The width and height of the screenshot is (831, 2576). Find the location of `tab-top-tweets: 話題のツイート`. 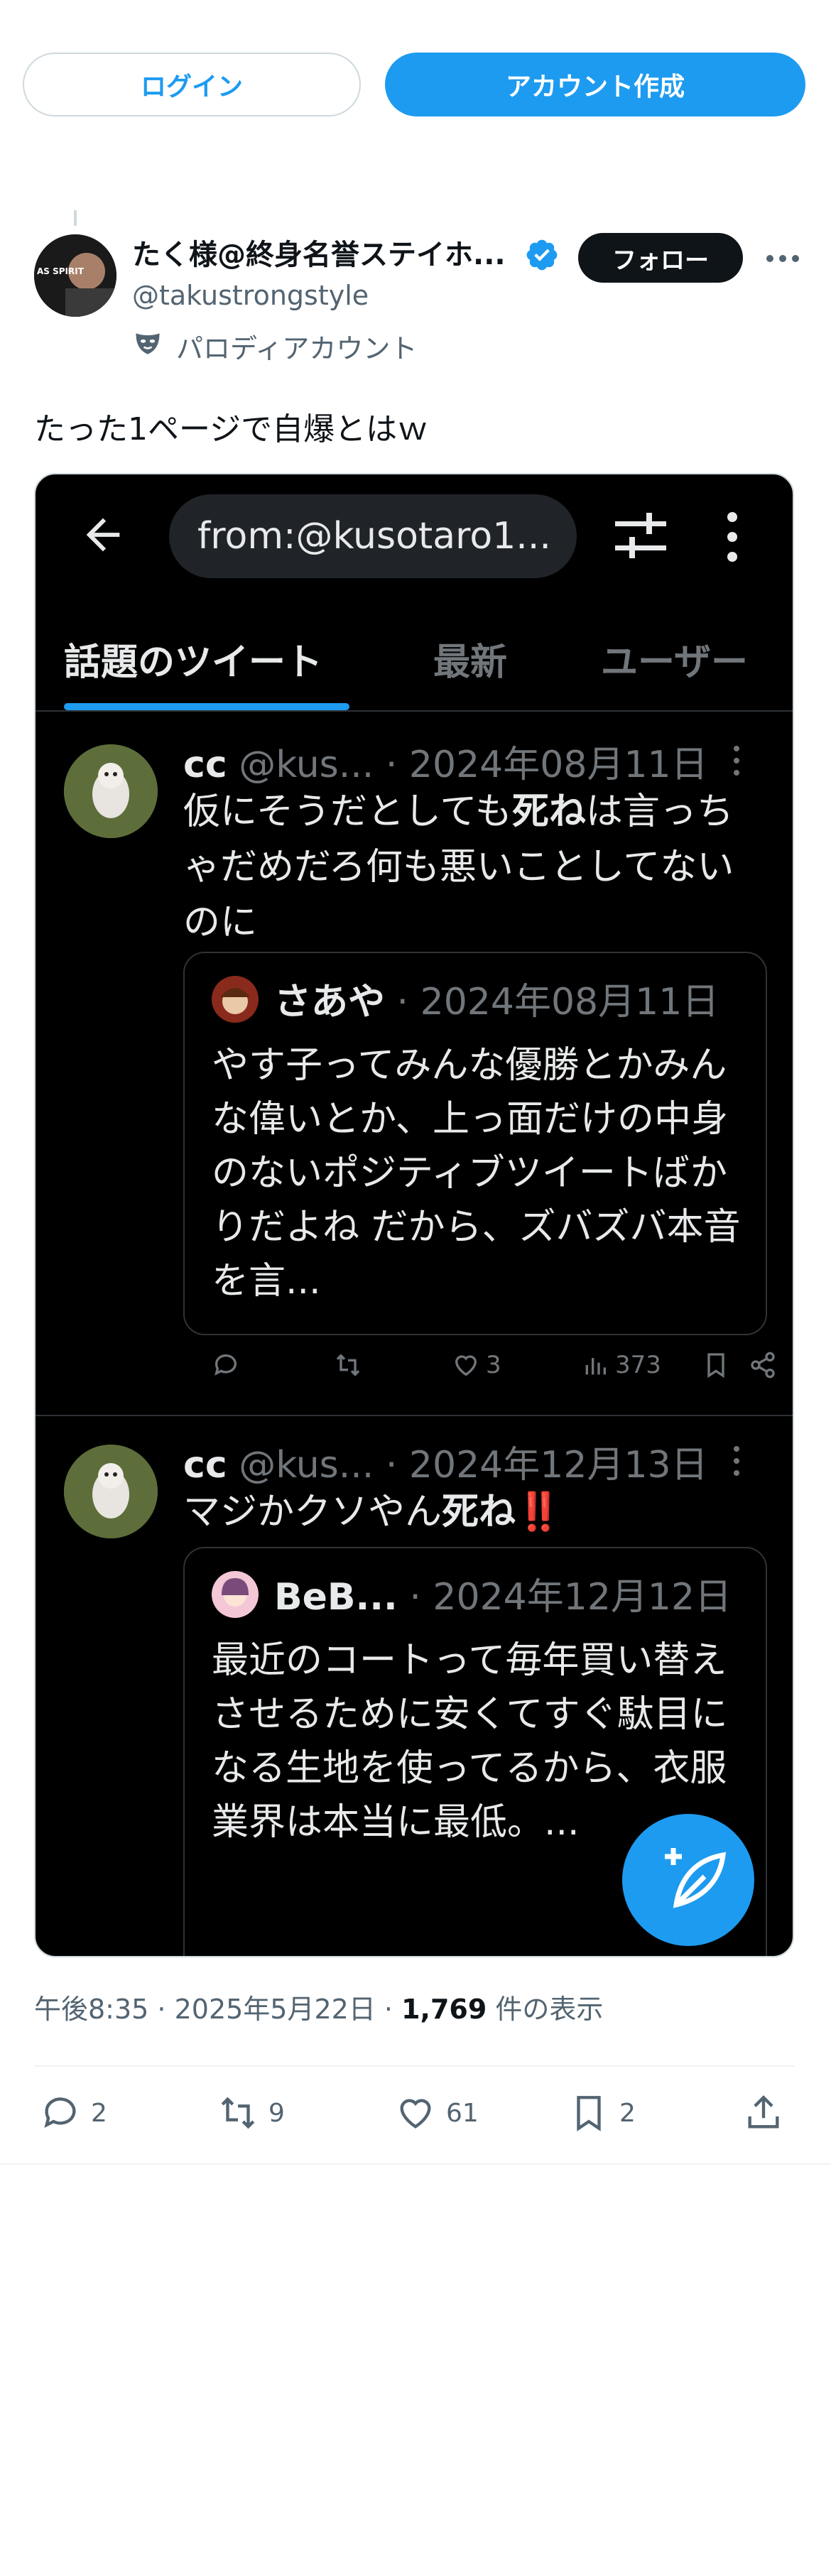

tab-top-tweets: 話題のツイート is located at coordinates (193, 662).